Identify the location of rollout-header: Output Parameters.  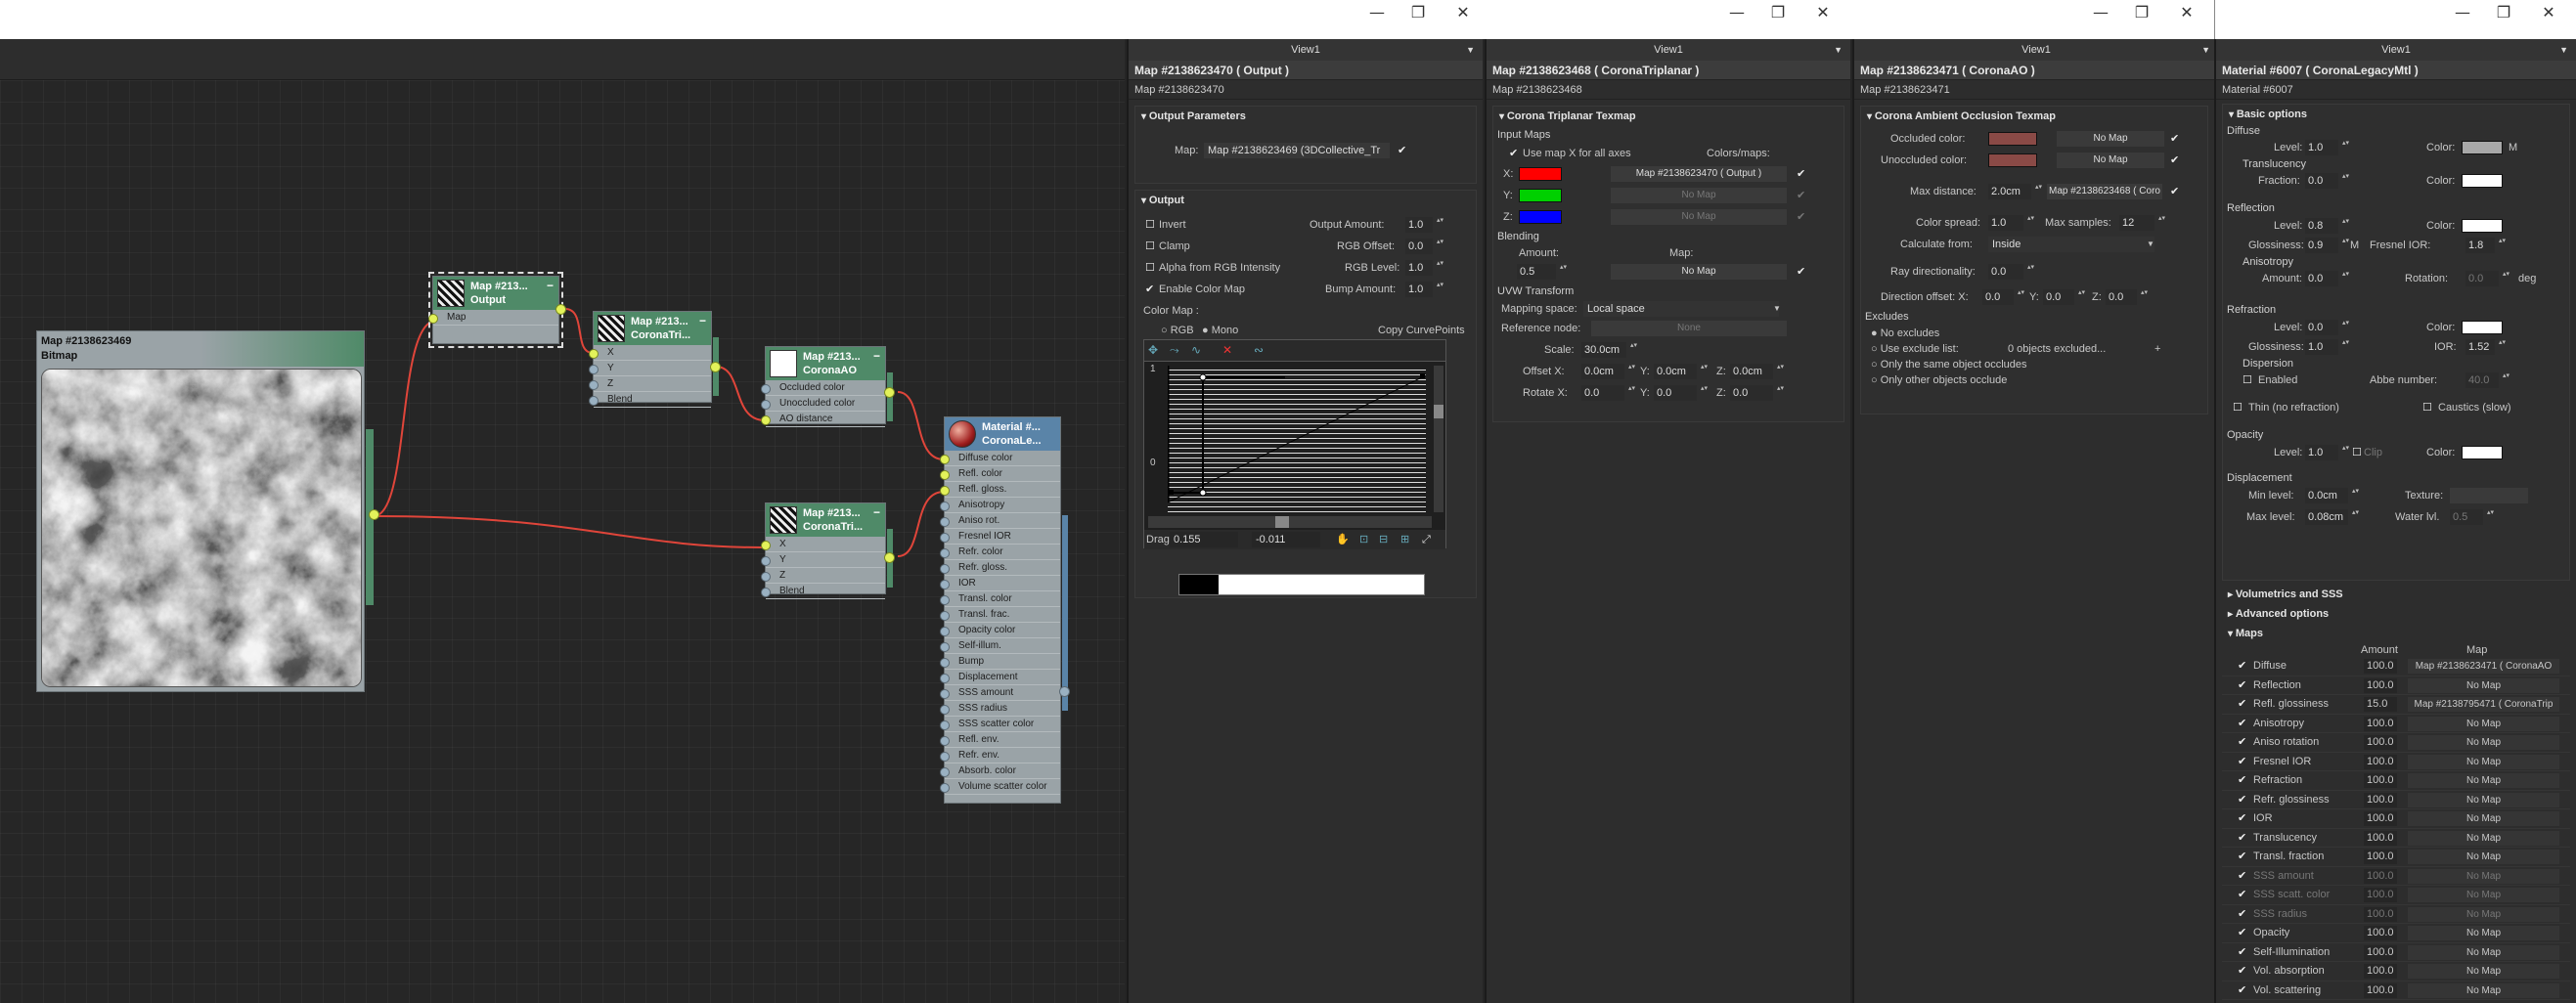
(1305, 116).